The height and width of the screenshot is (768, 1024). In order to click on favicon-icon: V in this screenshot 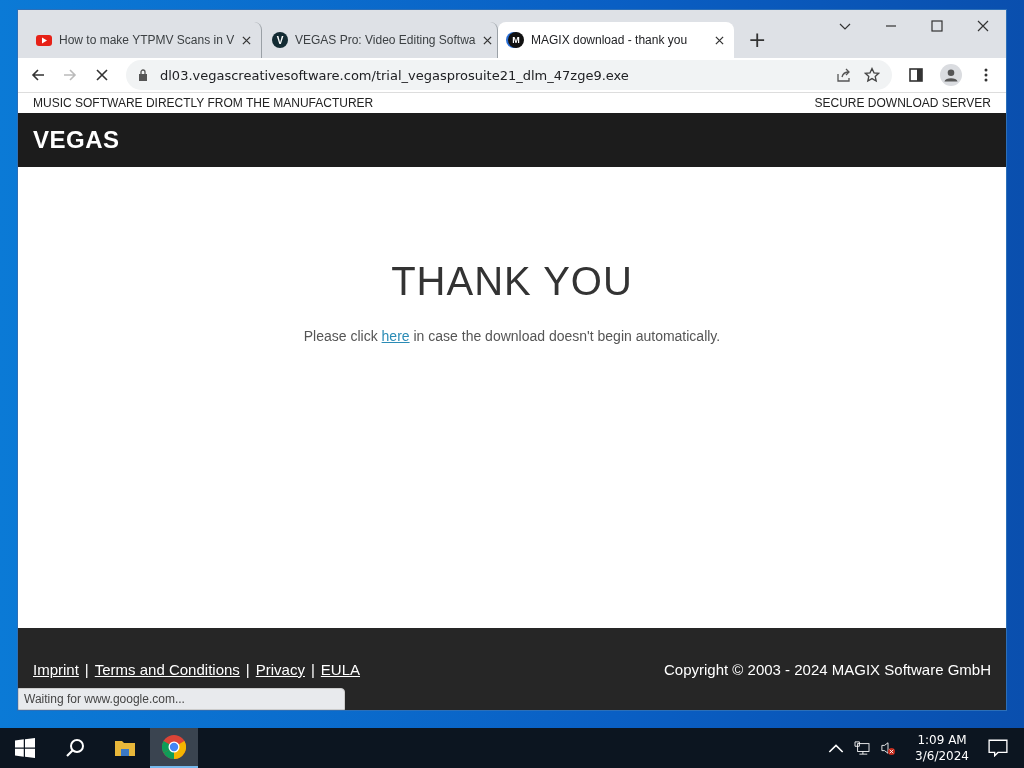, I will do `click(280, 40)`.